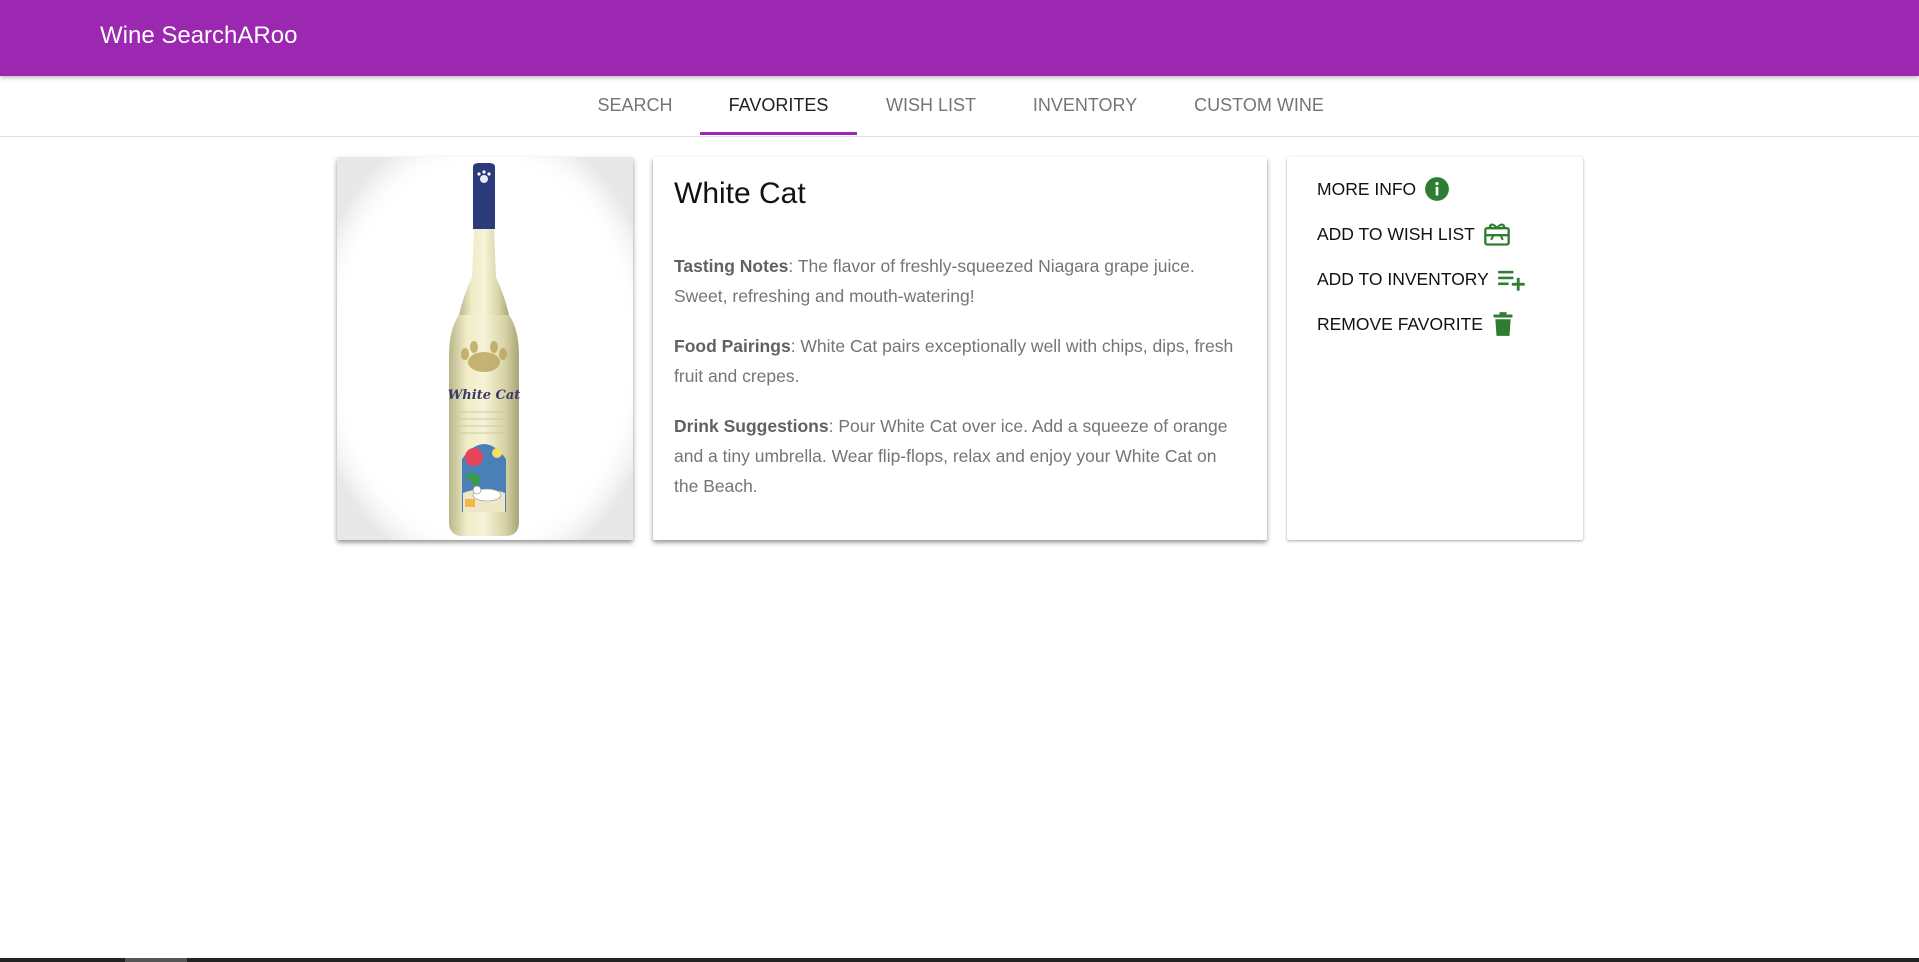 The height and width of the screenshot is (962, 1919). Describe the element at coordinates (778, 105) in the screenshot. I see `tab-favorites: Favorites` at that location.